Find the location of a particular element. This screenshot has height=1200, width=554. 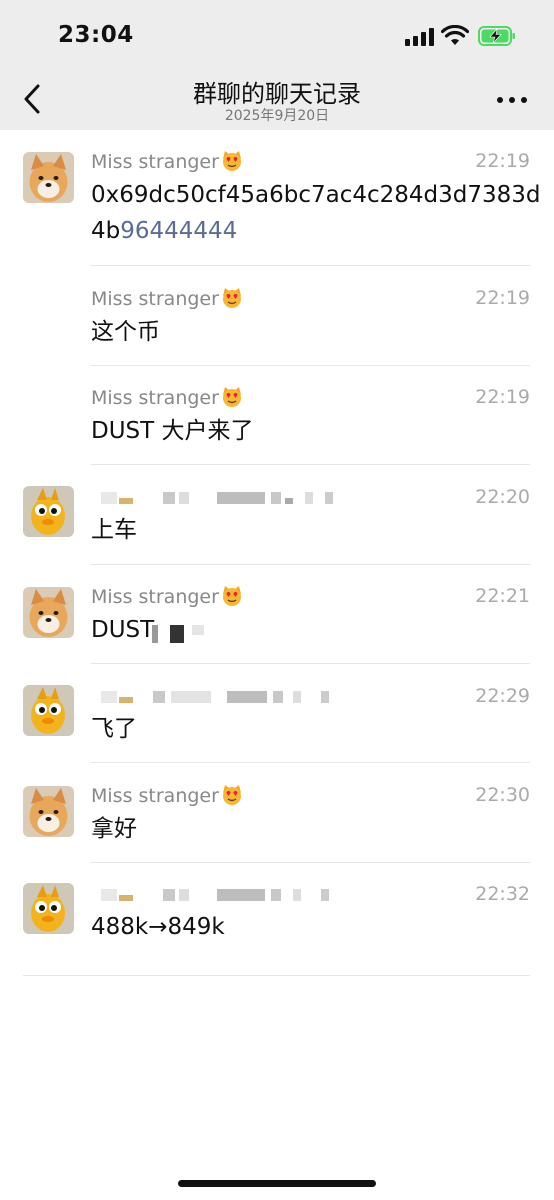

message-time: 22:32 is located at coordinates (502, 894).